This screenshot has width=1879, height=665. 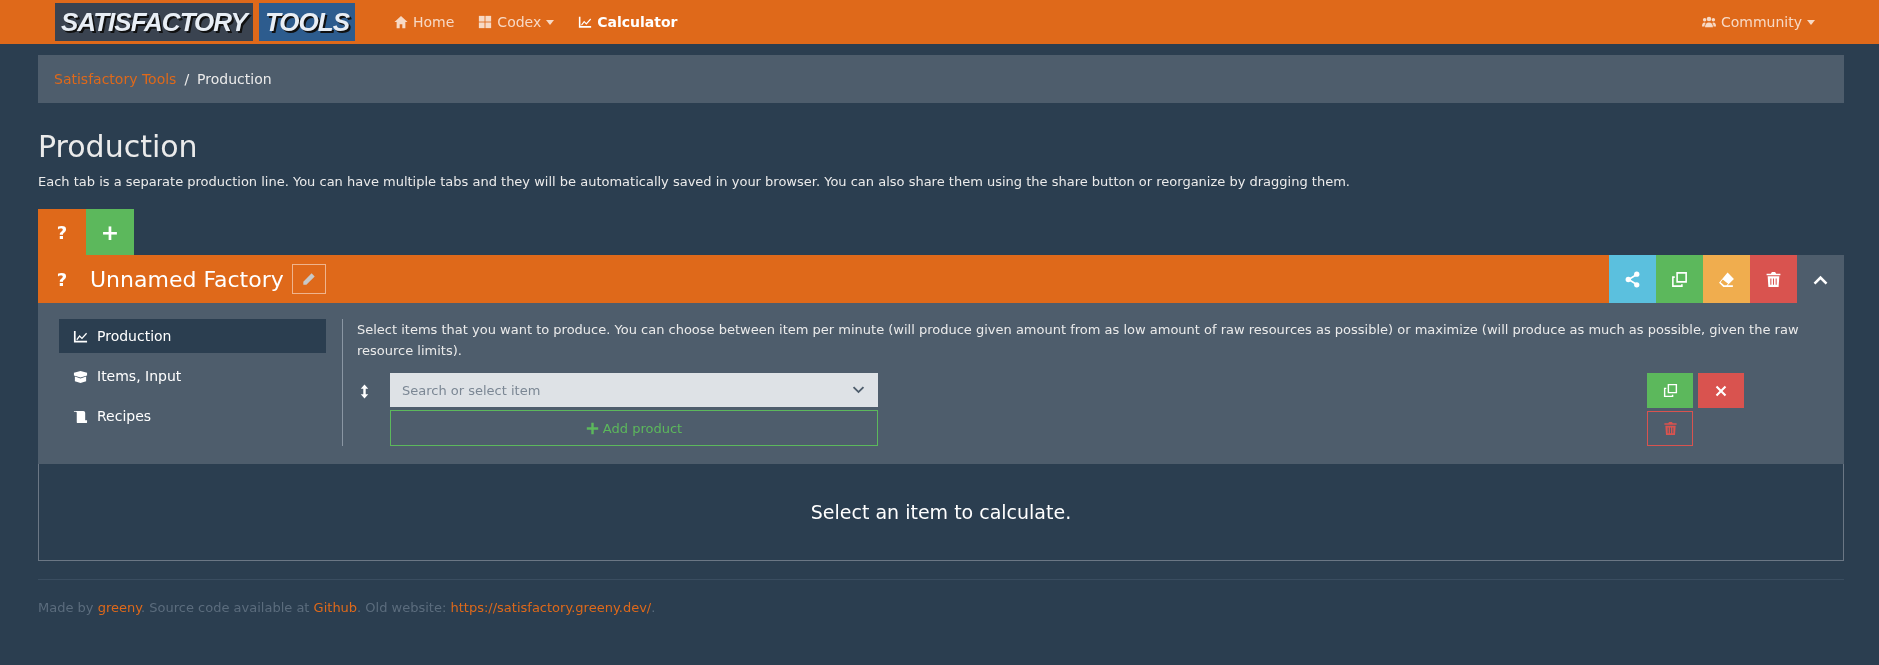 I want to click on sidebar-item: Items, Input, so click(x=192, y=376).